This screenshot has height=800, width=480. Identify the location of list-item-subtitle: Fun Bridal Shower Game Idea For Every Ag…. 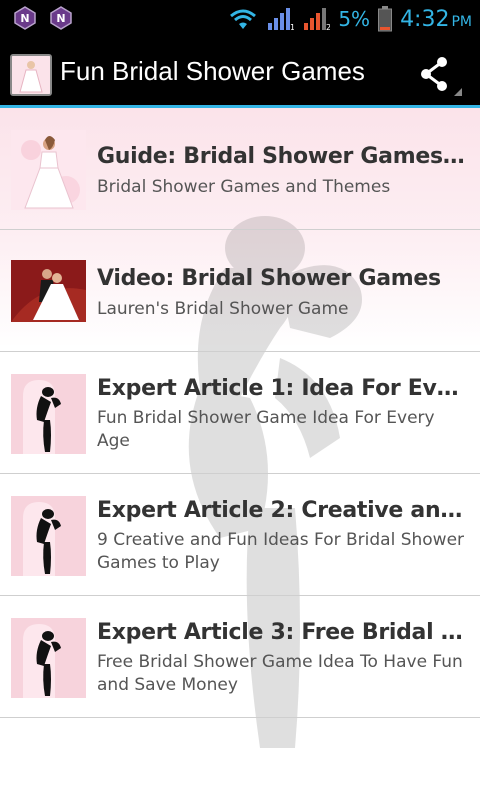
(266, 429).